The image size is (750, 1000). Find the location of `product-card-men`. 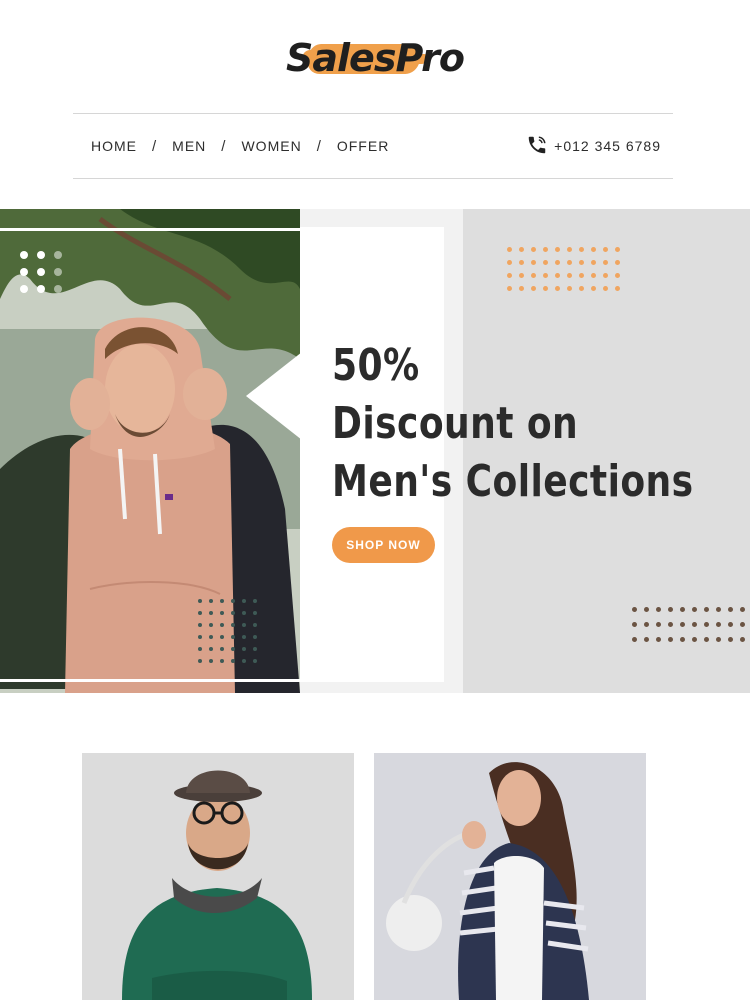

product-card-men is located at coordinates (218, 876).